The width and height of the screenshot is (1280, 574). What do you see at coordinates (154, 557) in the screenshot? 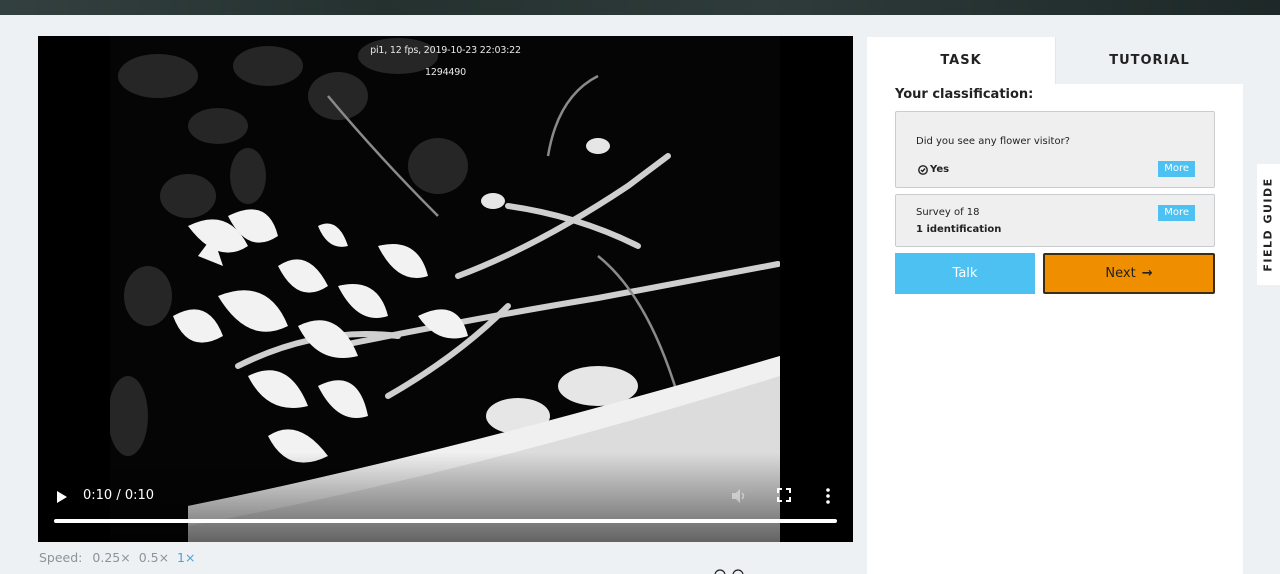
I see `speed-option-0.5: 0.5×` at bounding box center [154, 557].